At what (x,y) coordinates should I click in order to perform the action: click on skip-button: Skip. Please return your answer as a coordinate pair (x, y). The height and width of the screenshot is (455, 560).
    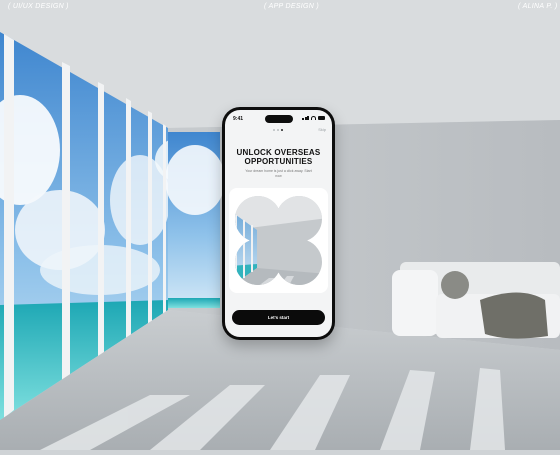
    Looking at the image, I should click on (322, 129).